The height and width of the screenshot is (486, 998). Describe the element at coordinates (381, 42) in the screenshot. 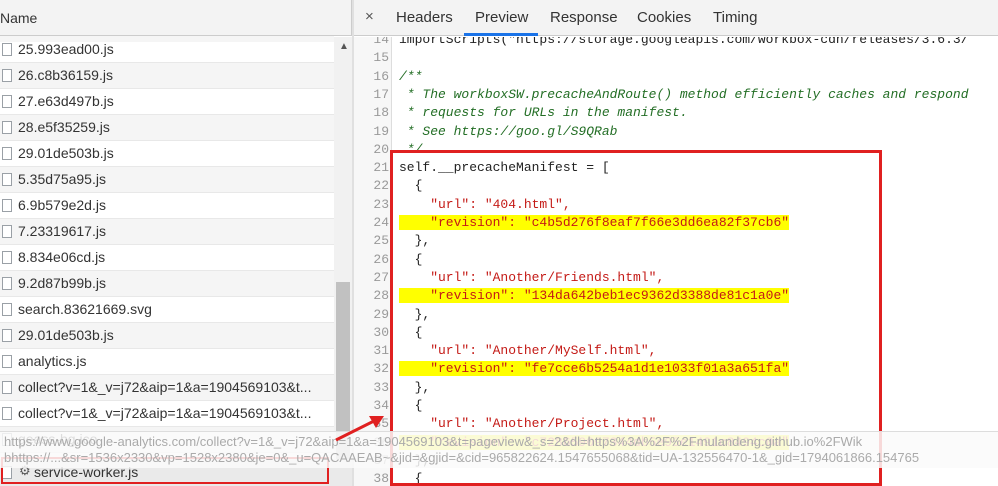

I see `line-number: 14` at that location.